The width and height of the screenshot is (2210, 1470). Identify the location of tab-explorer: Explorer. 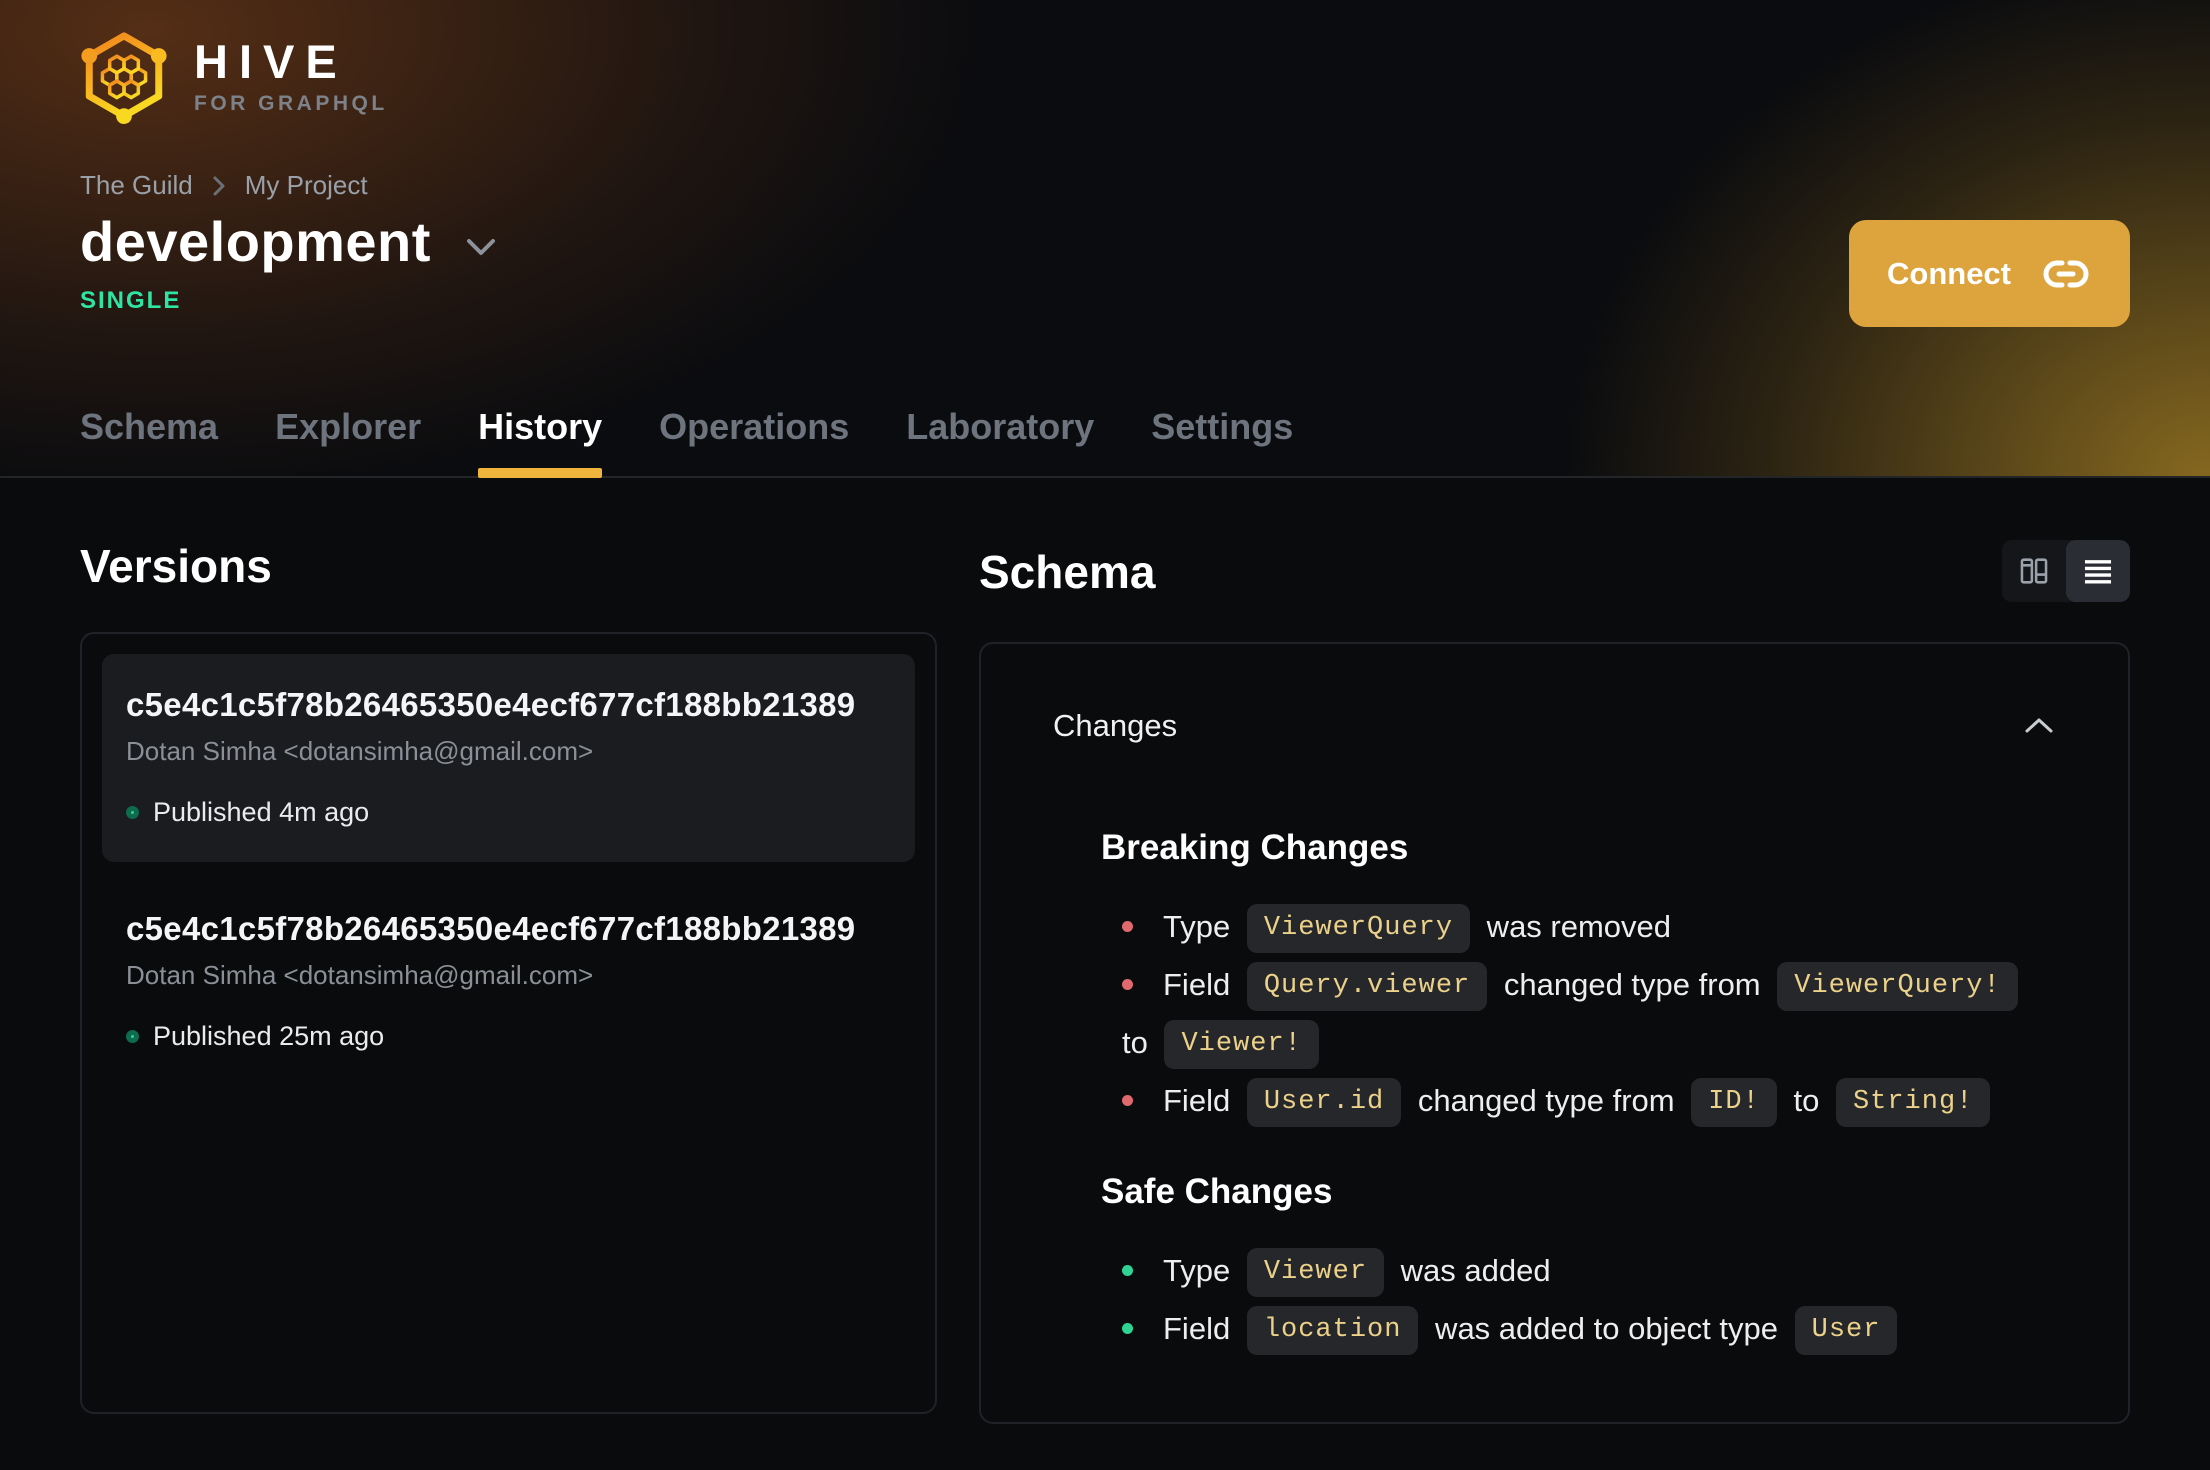
(348, 442).